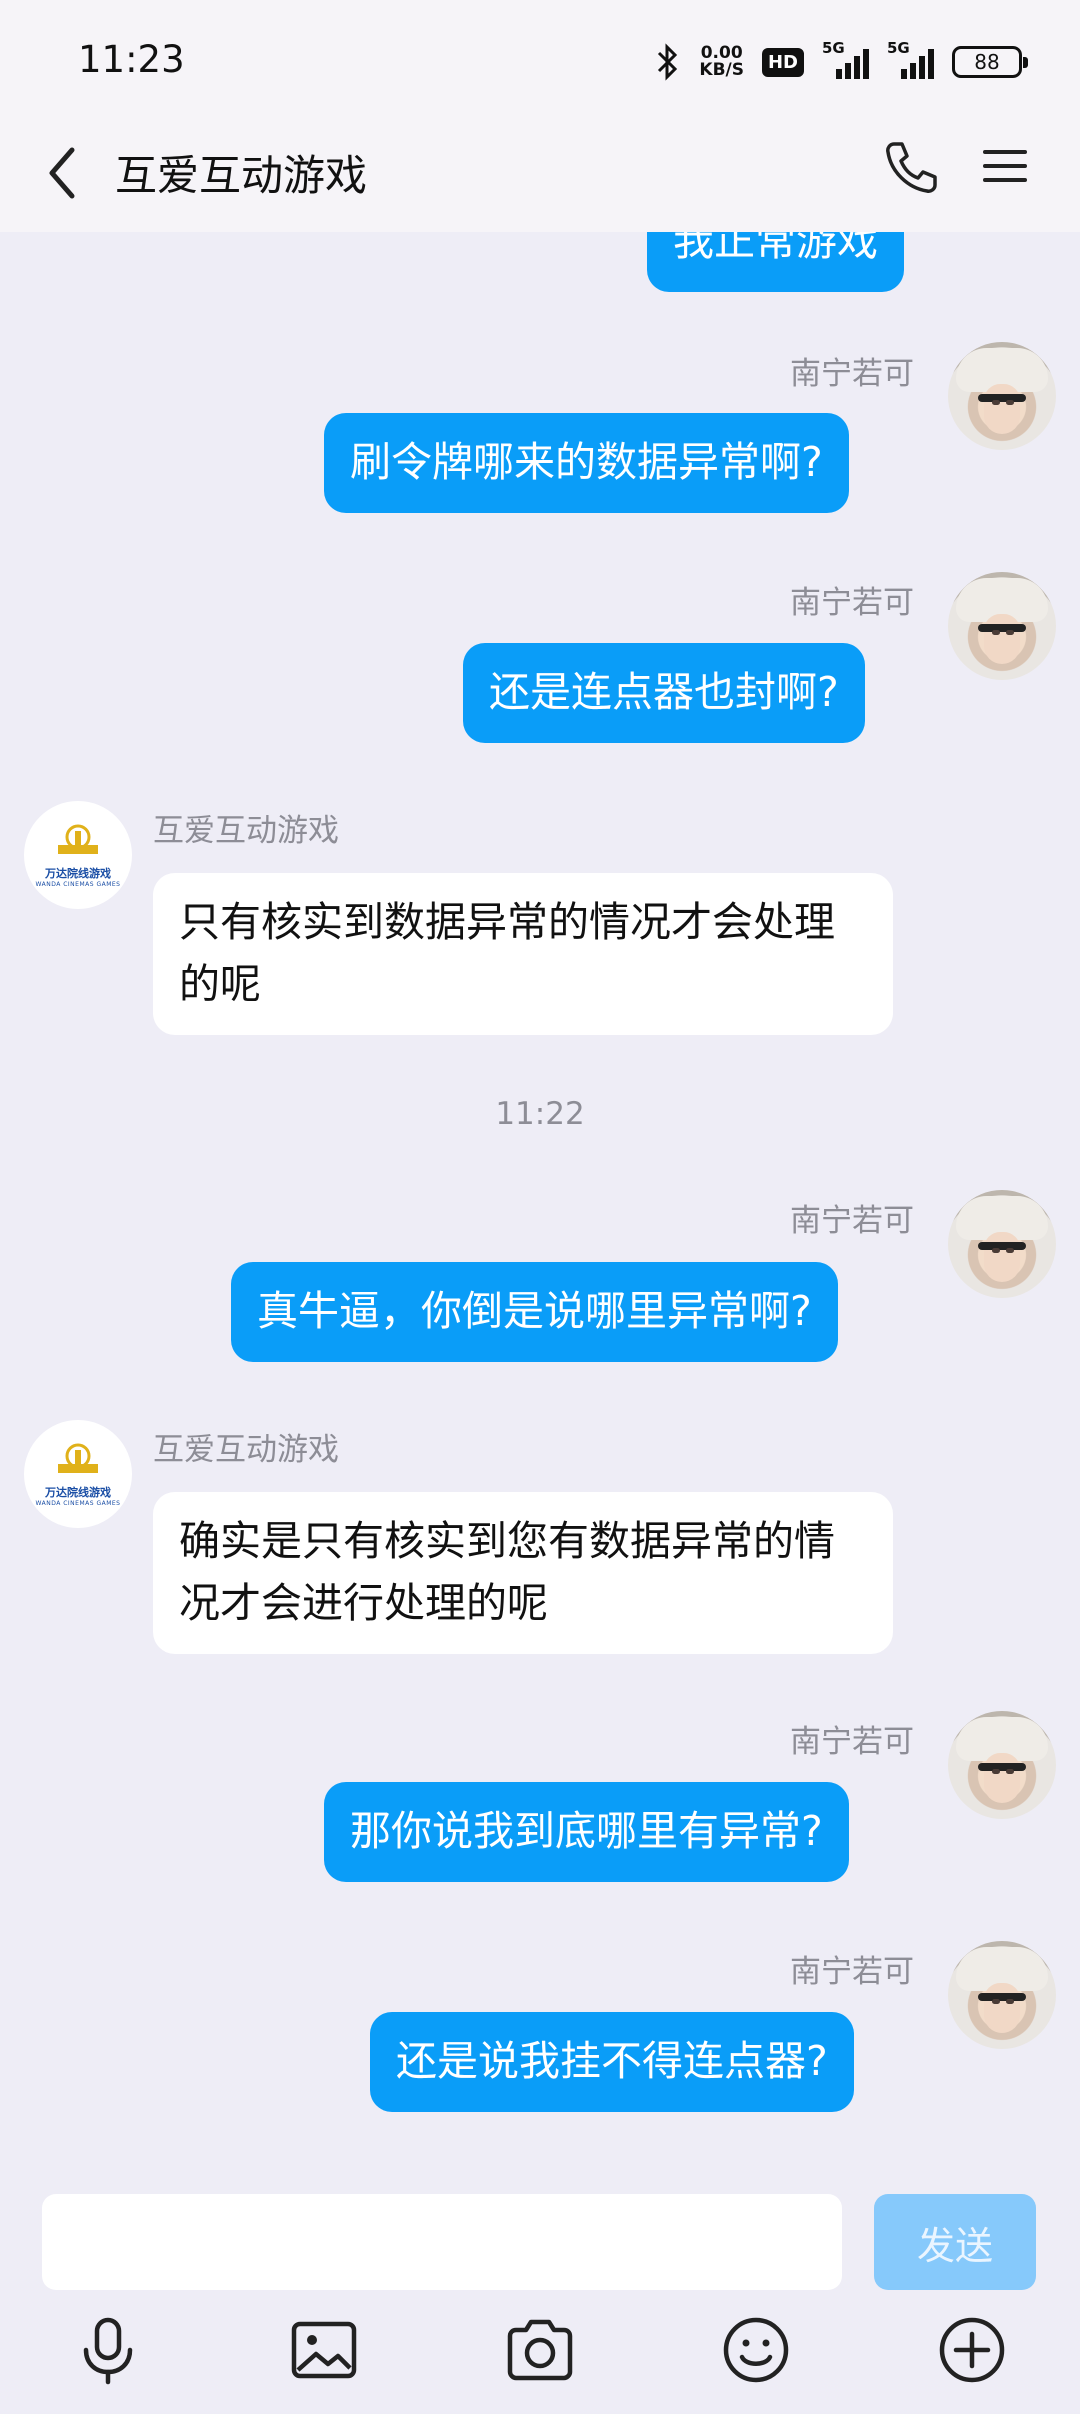 Image resolution: width=1080 pixels, height=2414 pixels. I want to click on chat-header: 互爱互动游戏, so click(540, 176).